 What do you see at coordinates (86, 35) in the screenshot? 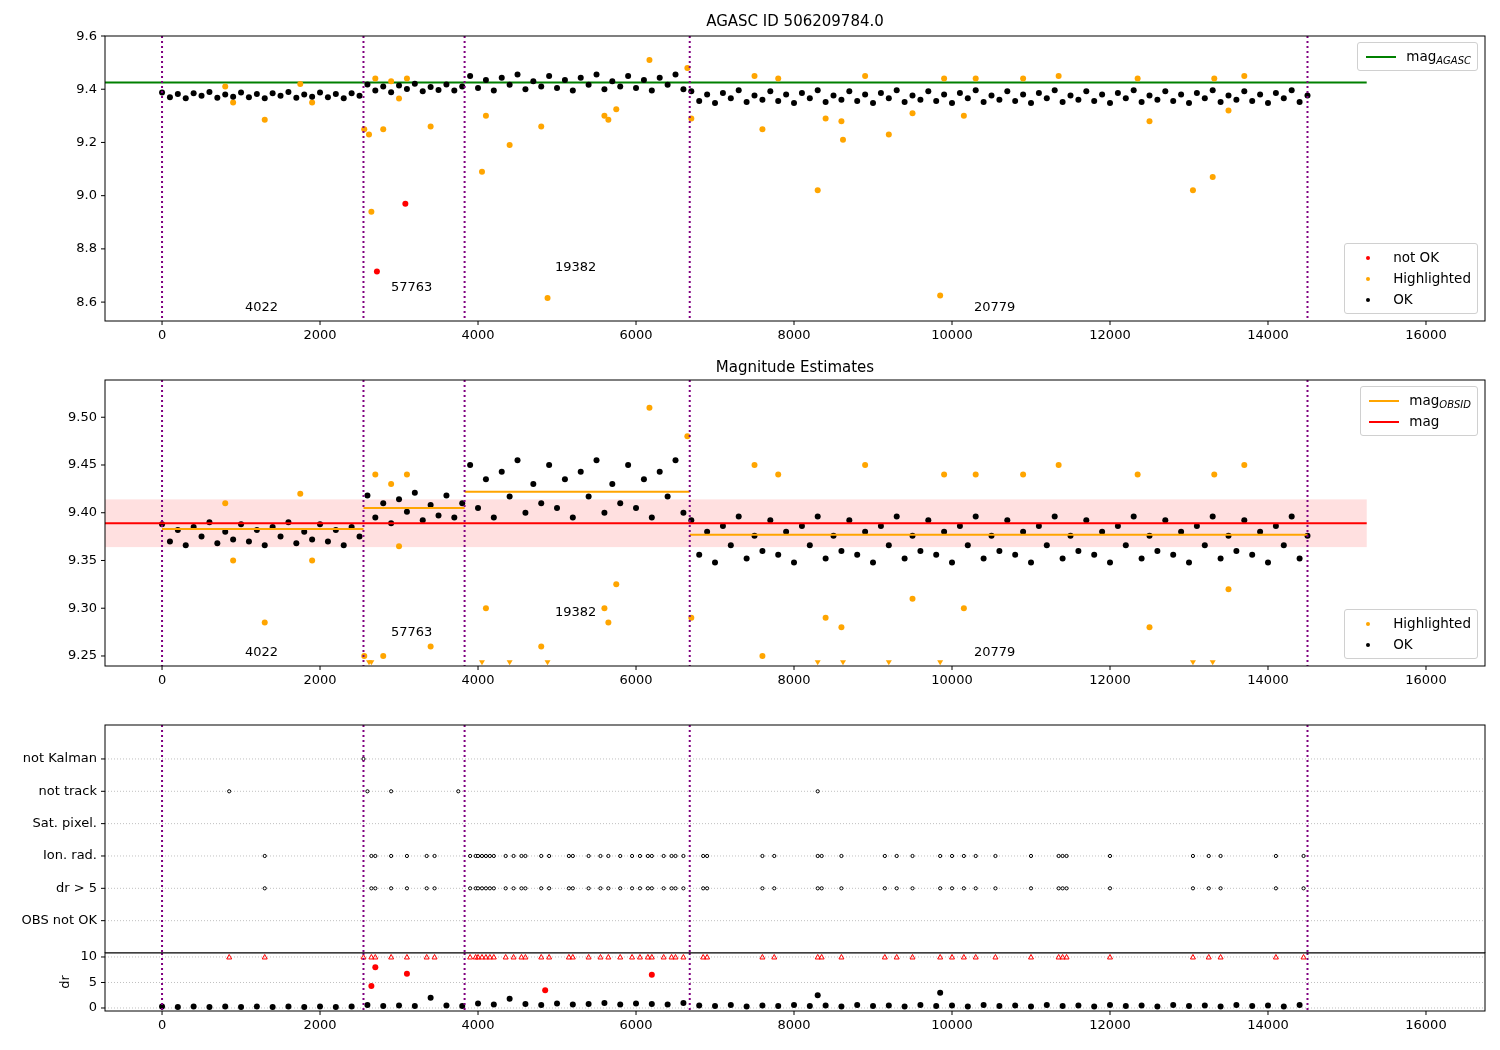
I see `y-tick-label: 9.6` at bounding box center [86, 35].